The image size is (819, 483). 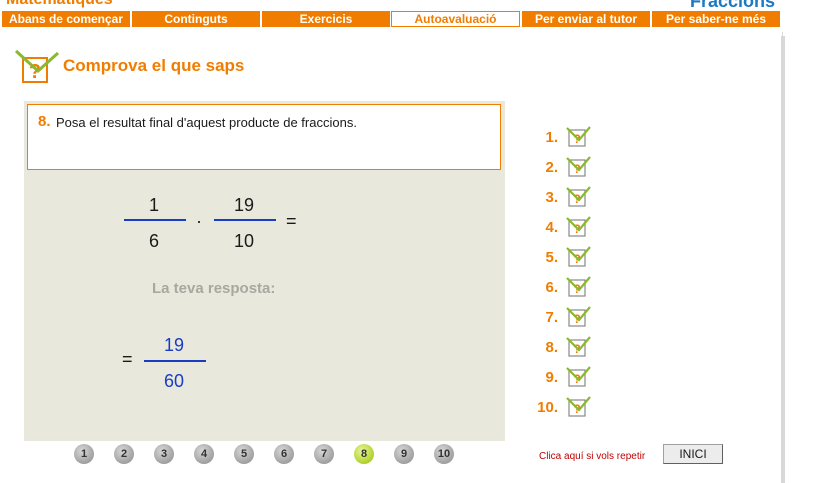 I want to click on pager-button: 7, so click(x=324, y=454).